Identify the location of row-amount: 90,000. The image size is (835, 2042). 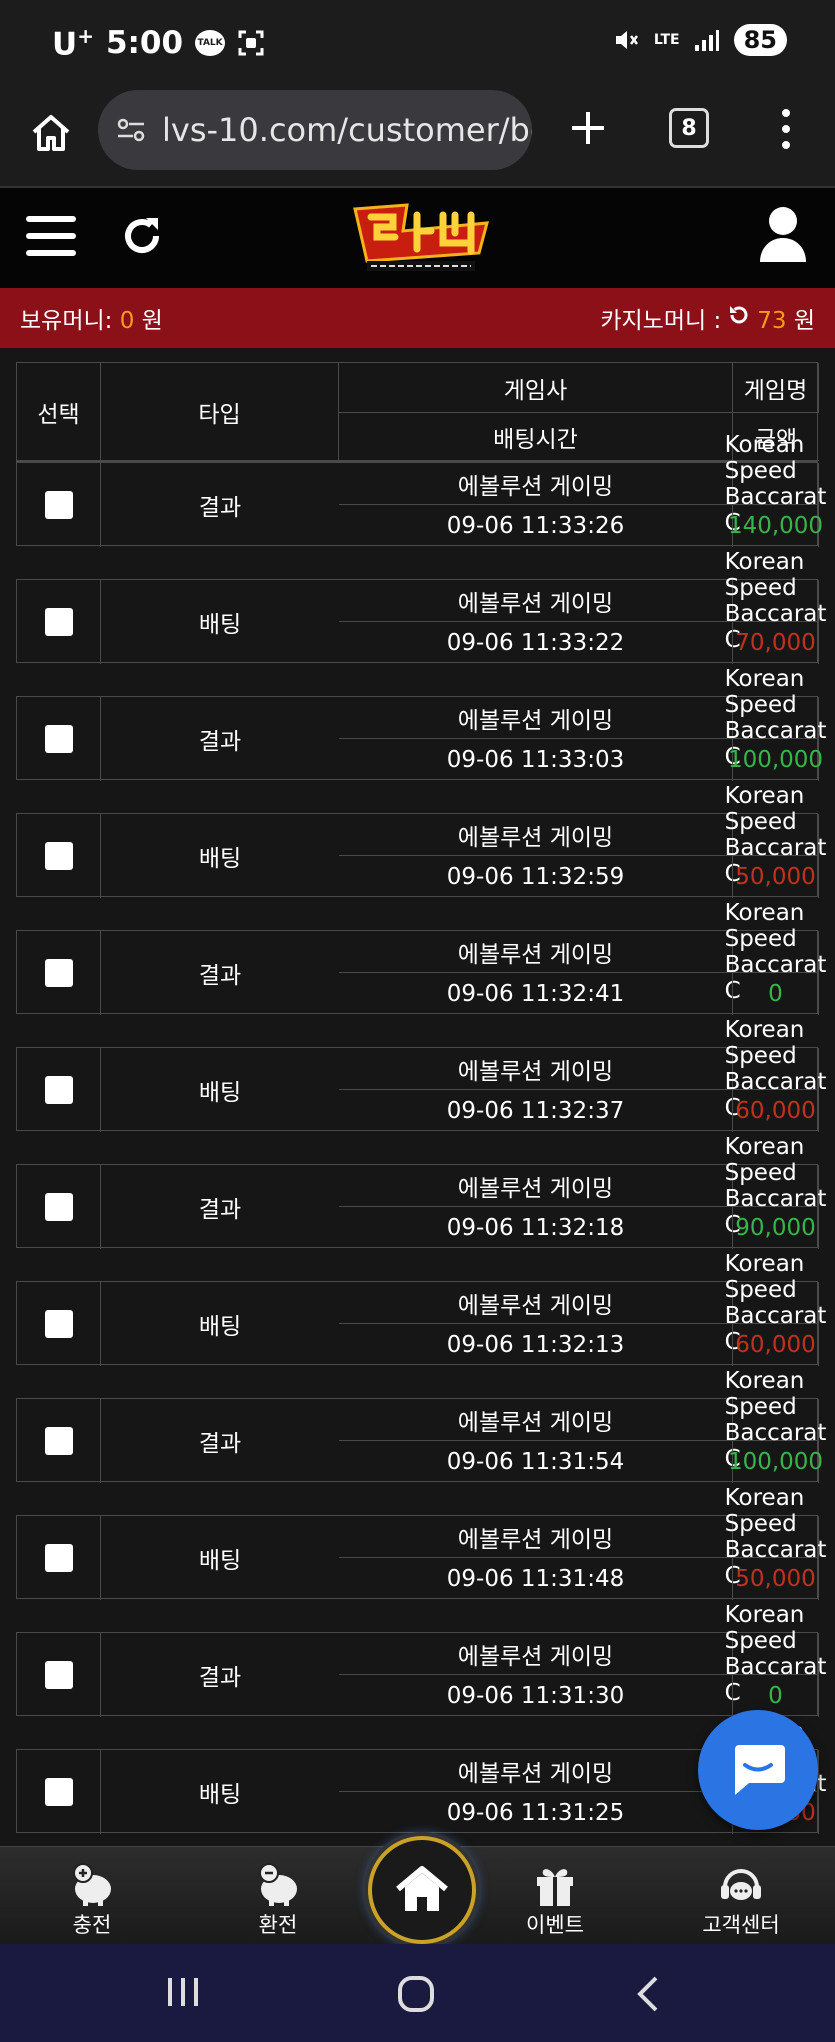
(776, 1228).